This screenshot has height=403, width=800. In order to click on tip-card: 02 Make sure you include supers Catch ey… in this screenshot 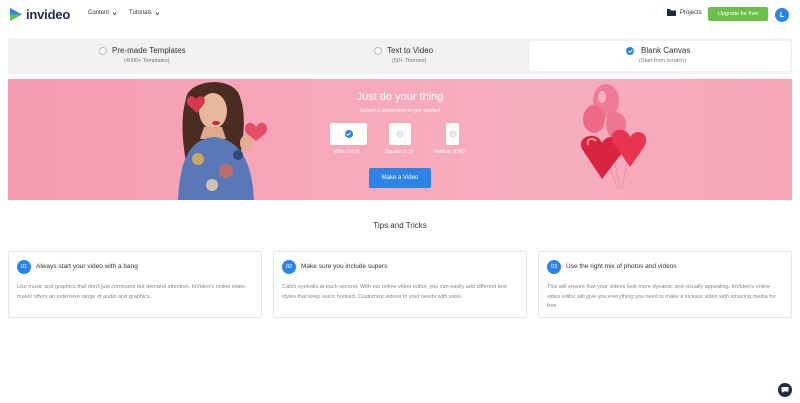, I will do `click(400, 284)`.